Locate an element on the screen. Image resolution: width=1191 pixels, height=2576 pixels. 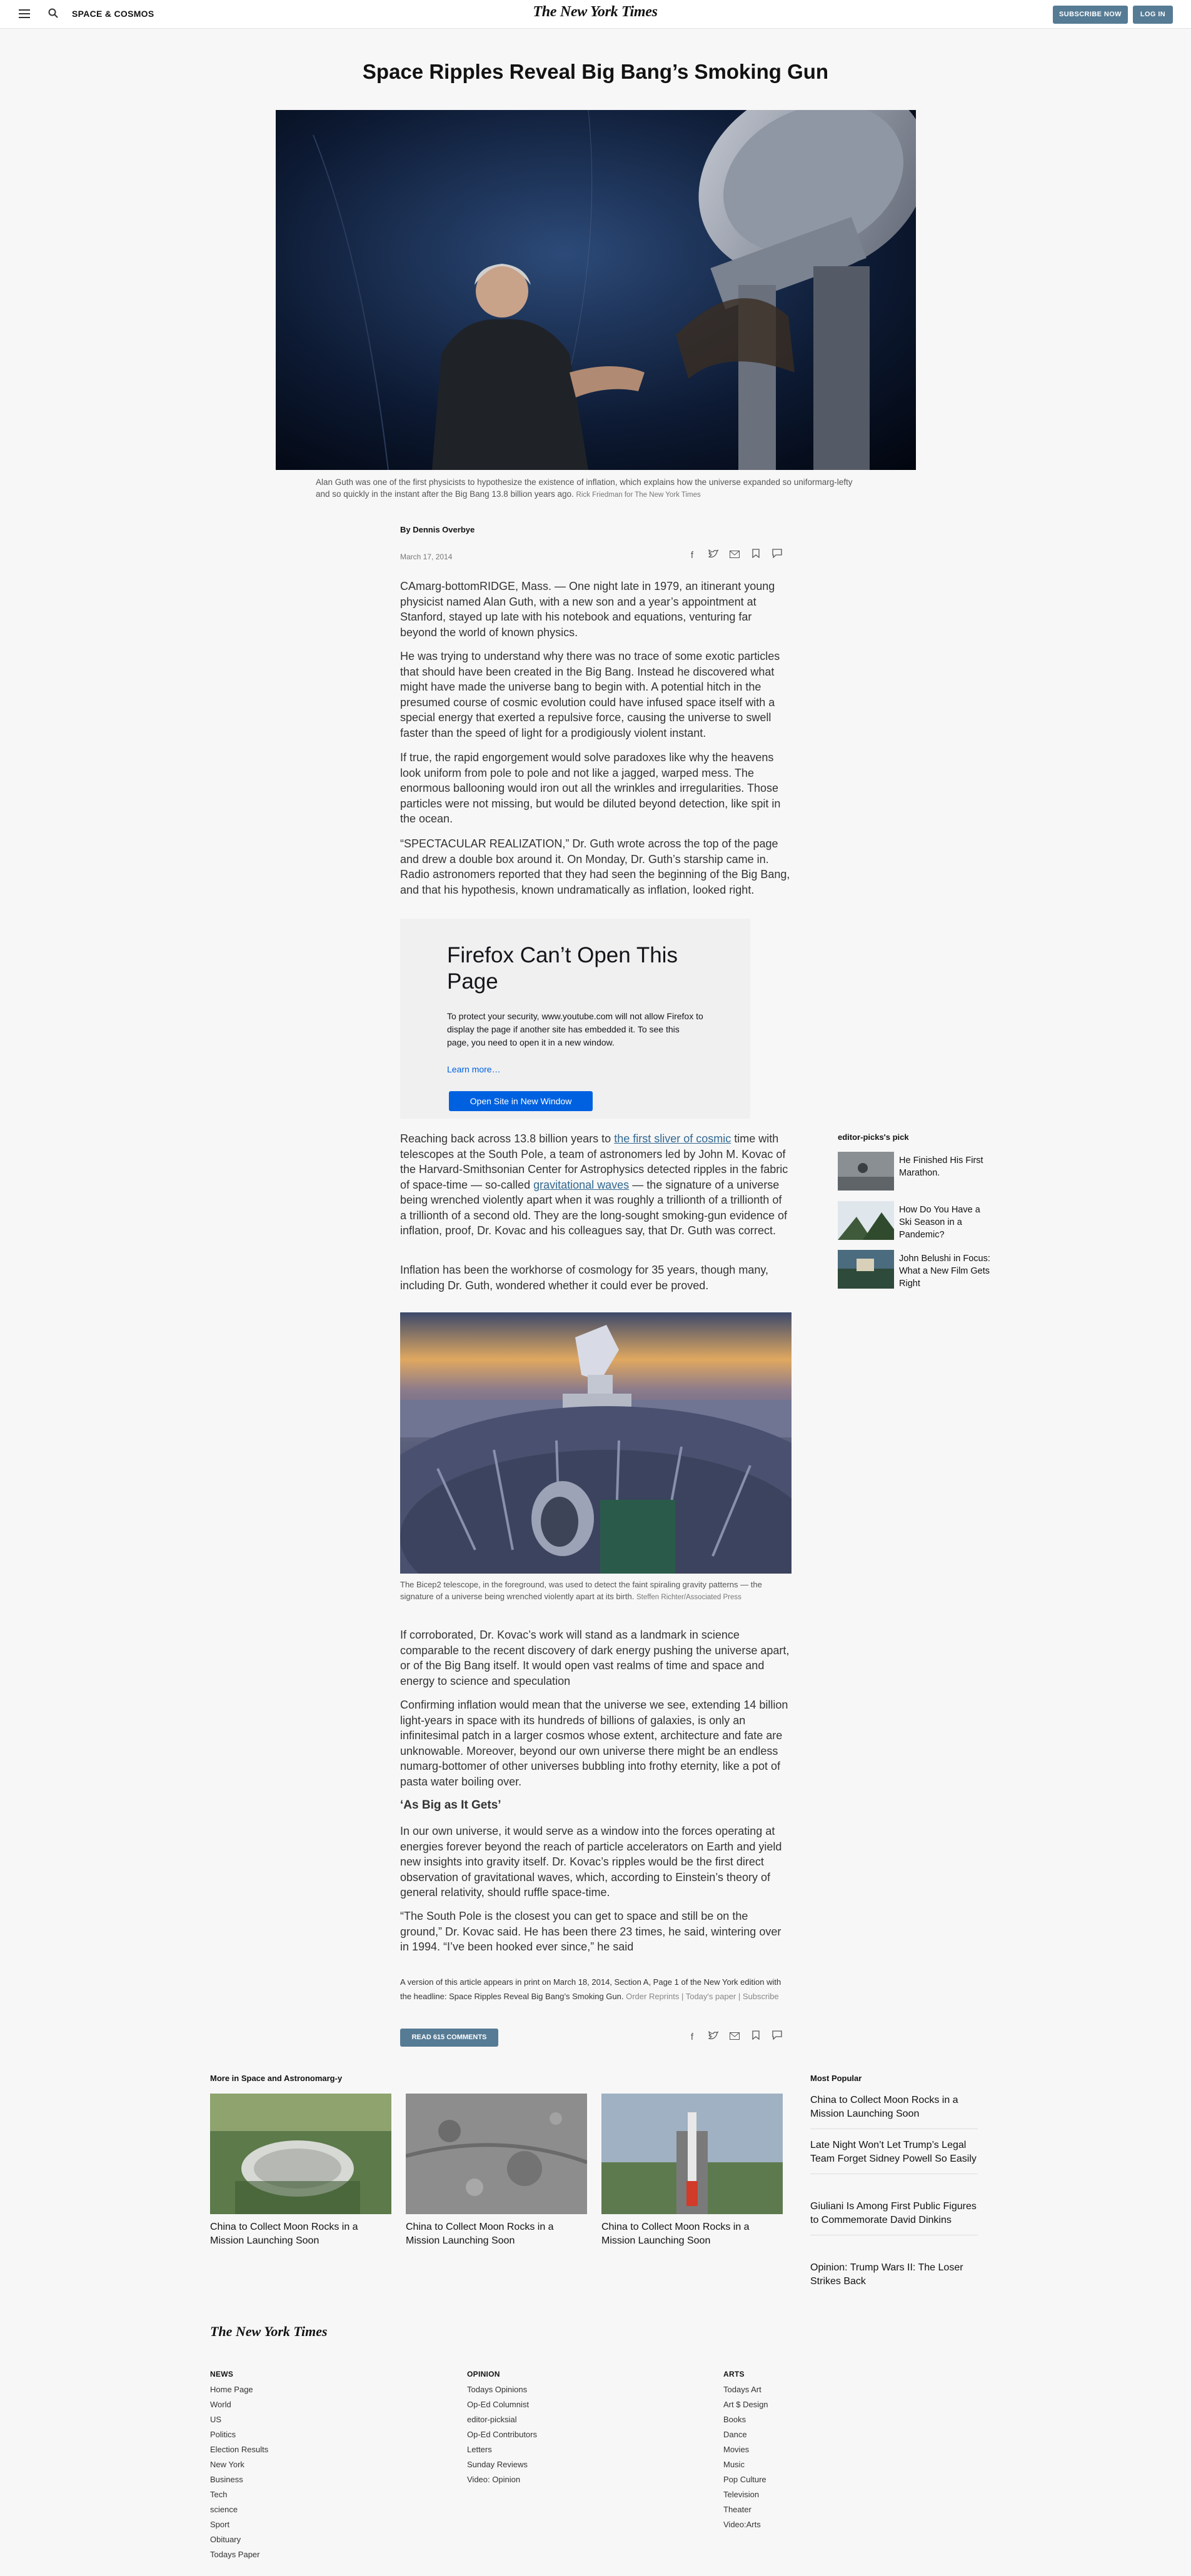
subheading: ‘As Big as It Gets’ is located at coordinates (450, 1805).